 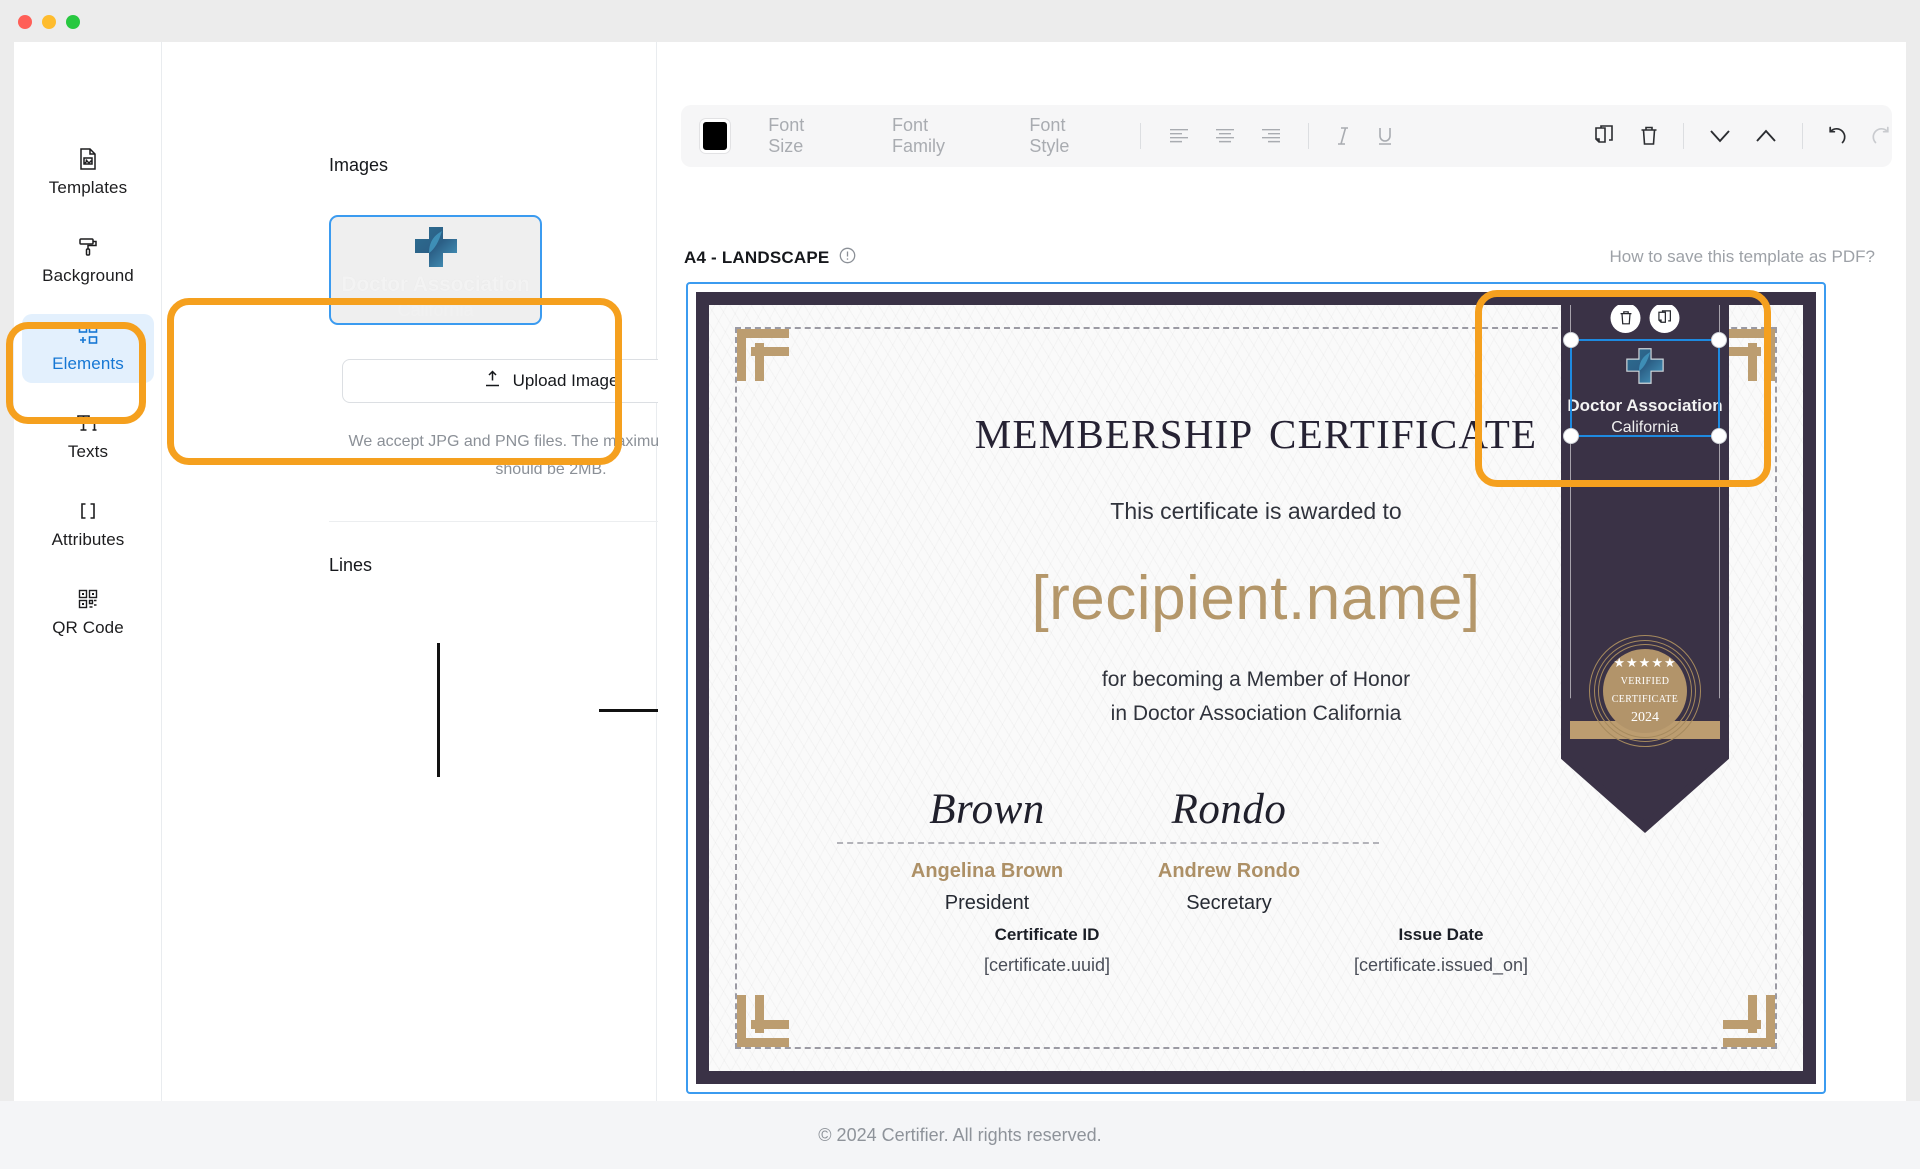 What do you see at coordinates (88, 172) in the screenshot?
I see `sidebar-item-templates: Templates` at bounding box center [88, 172].